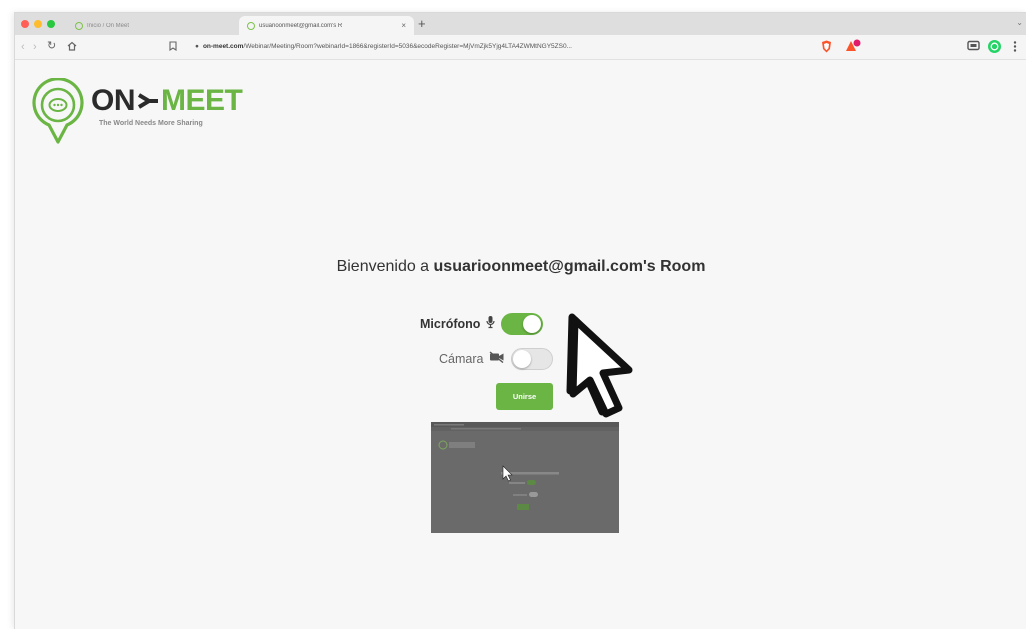  What do you see at coordinates (994, 46) in the screenshot?
I see `extension-whatsapp-icon` at bounding box center [994, 46].